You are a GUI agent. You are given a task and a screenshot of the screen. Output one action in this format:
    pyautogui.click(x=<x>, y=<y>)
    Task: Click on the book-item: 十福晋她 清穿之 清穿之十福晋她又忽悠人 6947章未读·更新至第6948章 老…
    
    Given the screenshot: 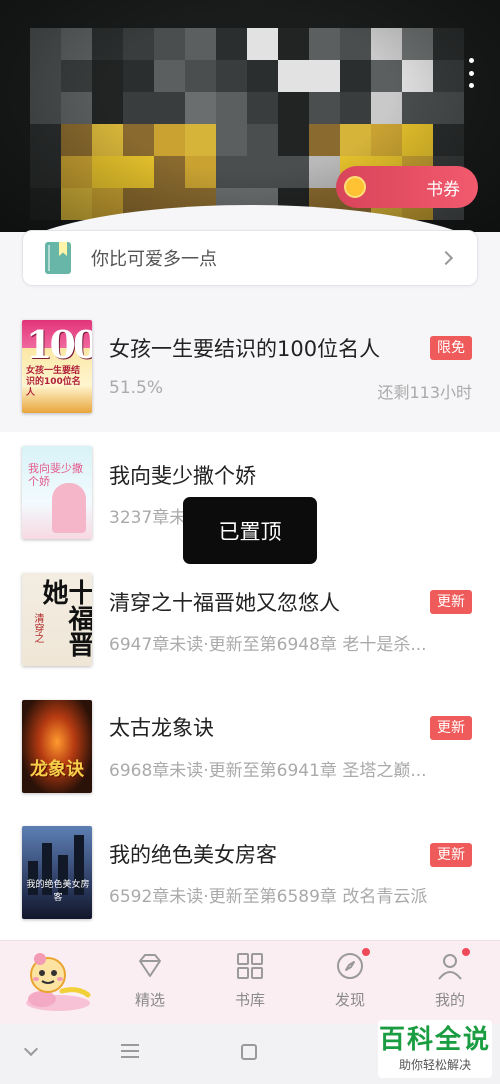 What is the action you would take?
    pyautogui.click(x=250, y=620)
    